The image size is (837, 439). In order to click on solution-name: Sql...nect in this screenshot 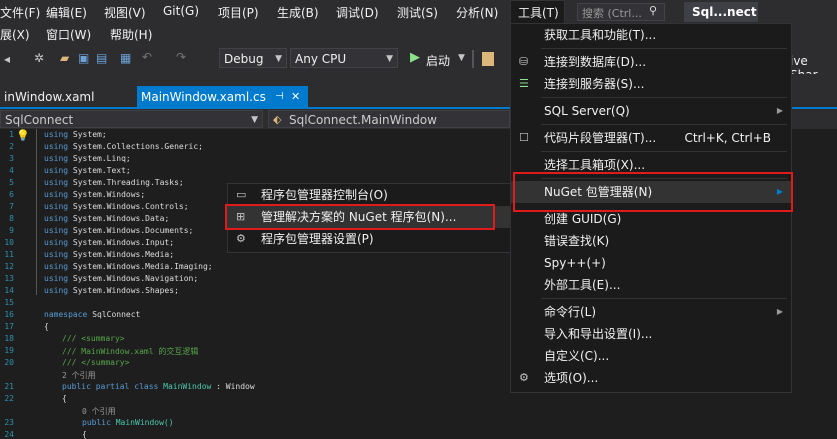, I will do `click(721, 12)`.